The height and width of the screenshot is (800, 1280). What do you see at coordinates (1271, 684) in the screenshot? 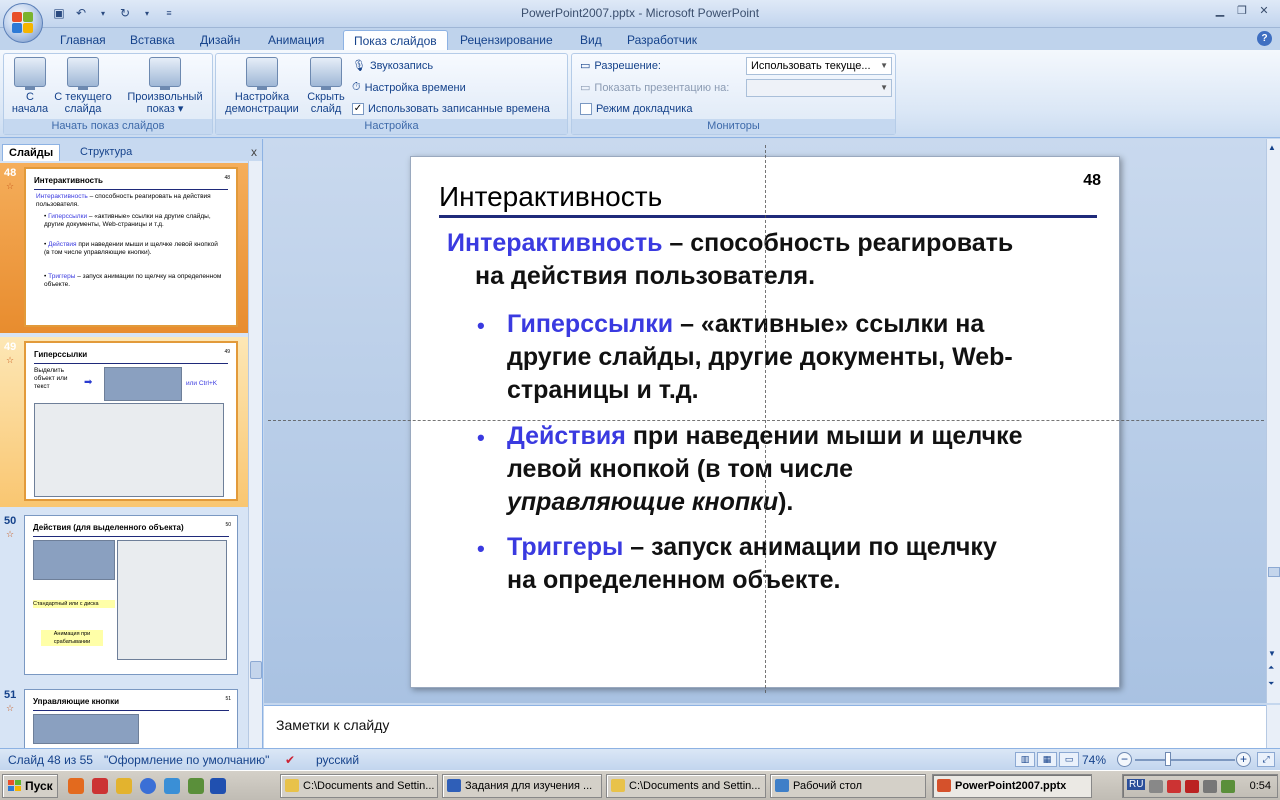
I see `next-slide-icon: ⏷` at bounding box center [1271, 684].